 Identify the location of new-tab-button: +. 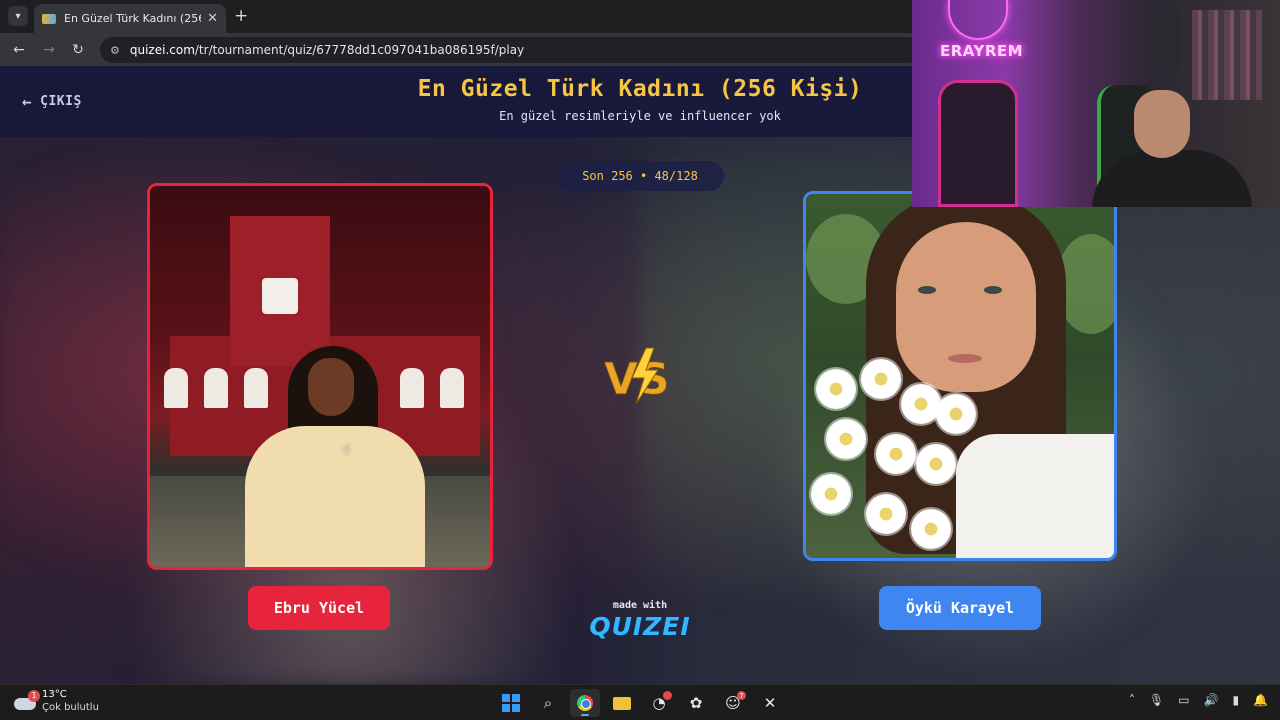
(241, 16).